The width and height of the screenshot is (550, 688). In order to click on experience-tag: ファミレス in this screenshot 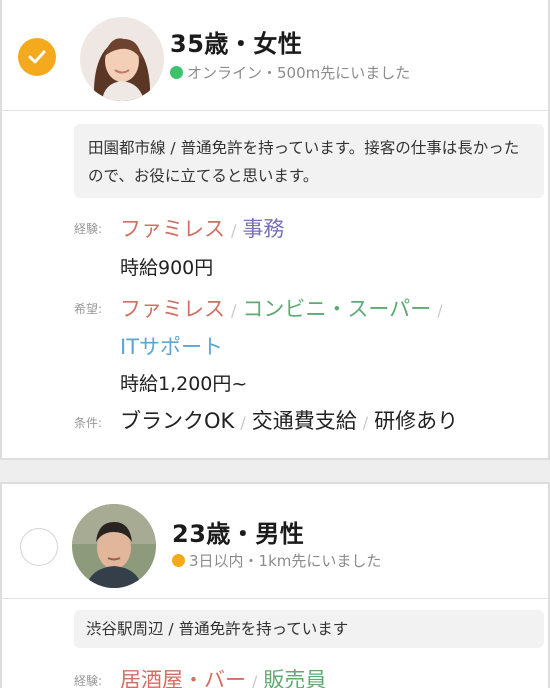, I will do `click(172, 229)`.